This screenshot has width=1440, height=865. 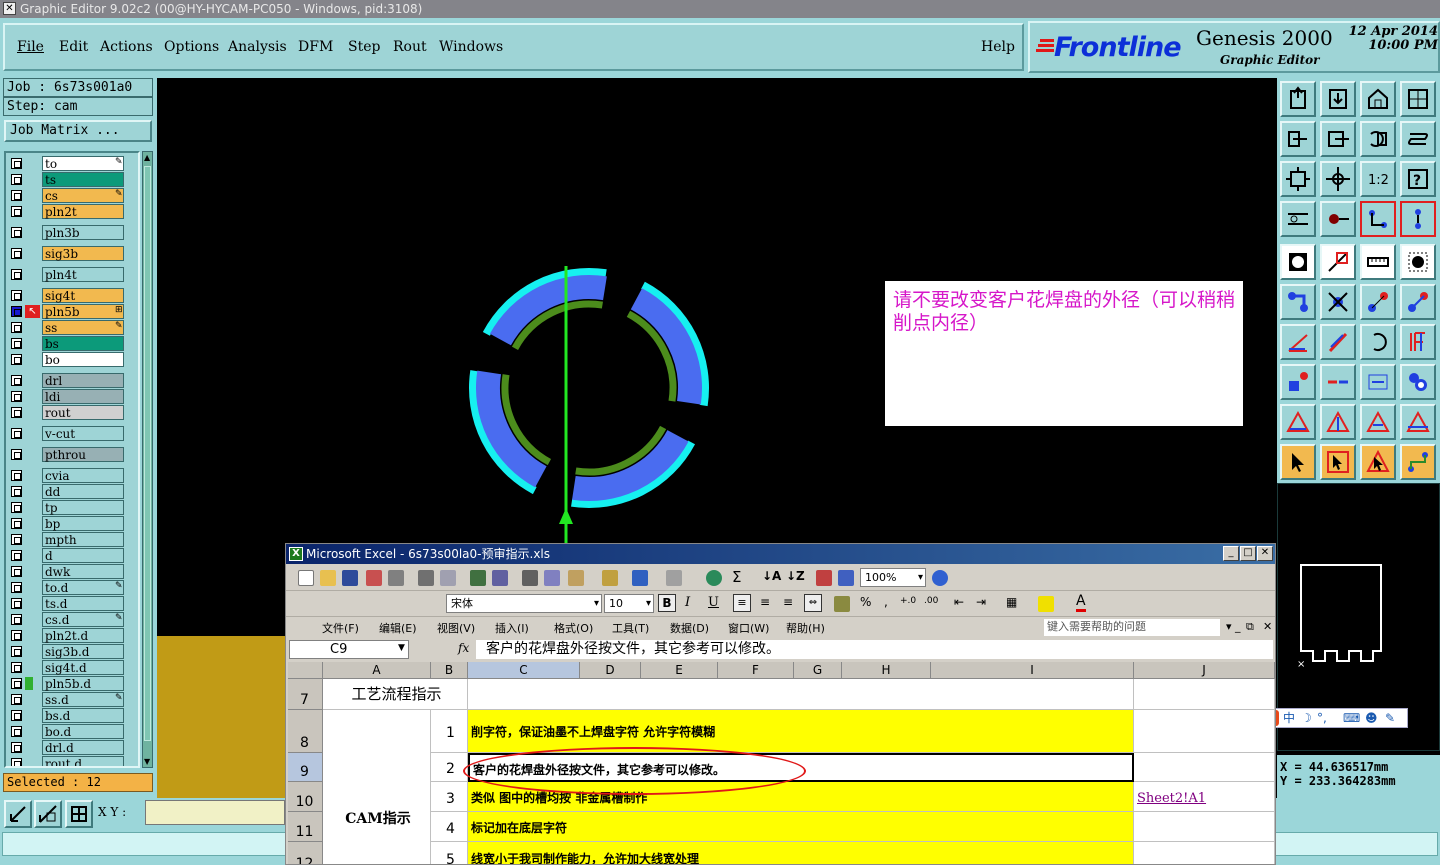 I want to click on scroll-down-icon: ▼, so click(x=147, y=761).